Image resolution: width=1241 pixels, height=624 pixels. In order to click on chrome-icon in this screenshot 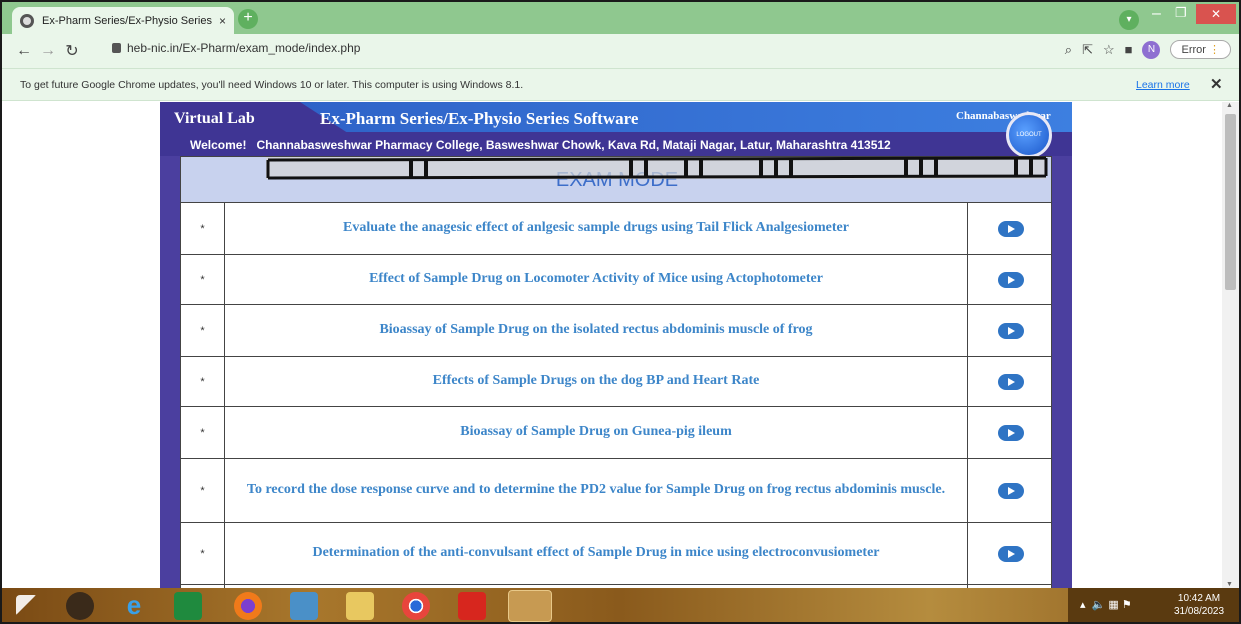, I will do `click(416, 606)`.